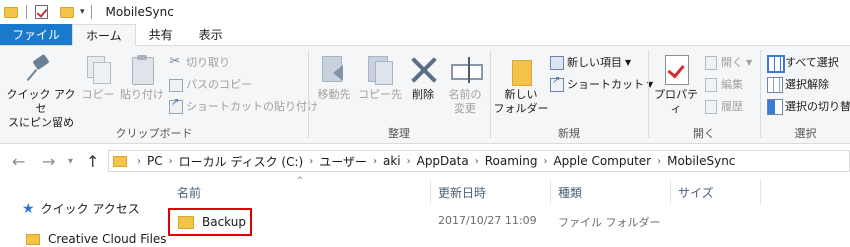 The height and width of the screenshot is (247, 850). I want to click on pin-label-1: クイック アクセ, so click(41, 101).